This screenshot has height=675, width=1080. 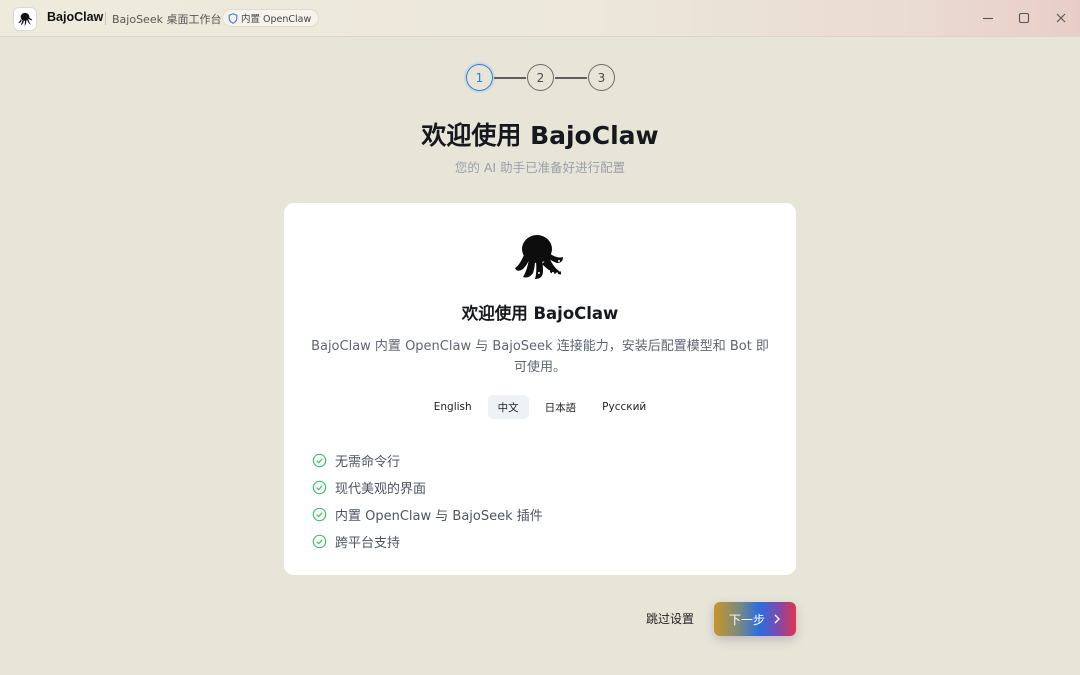 I want to click on feature-item: 现代美观的界面, so click(x=427, y=487).